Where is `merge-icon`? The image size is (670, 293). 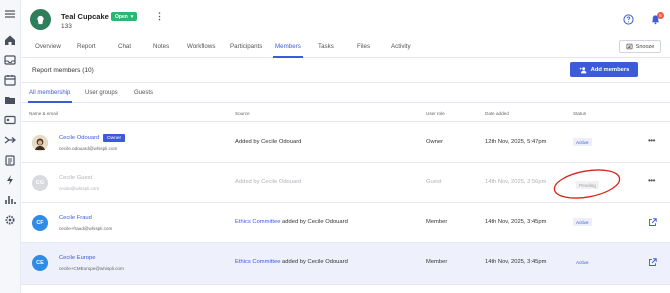
merge-icon is located at coordinates (10, 140).